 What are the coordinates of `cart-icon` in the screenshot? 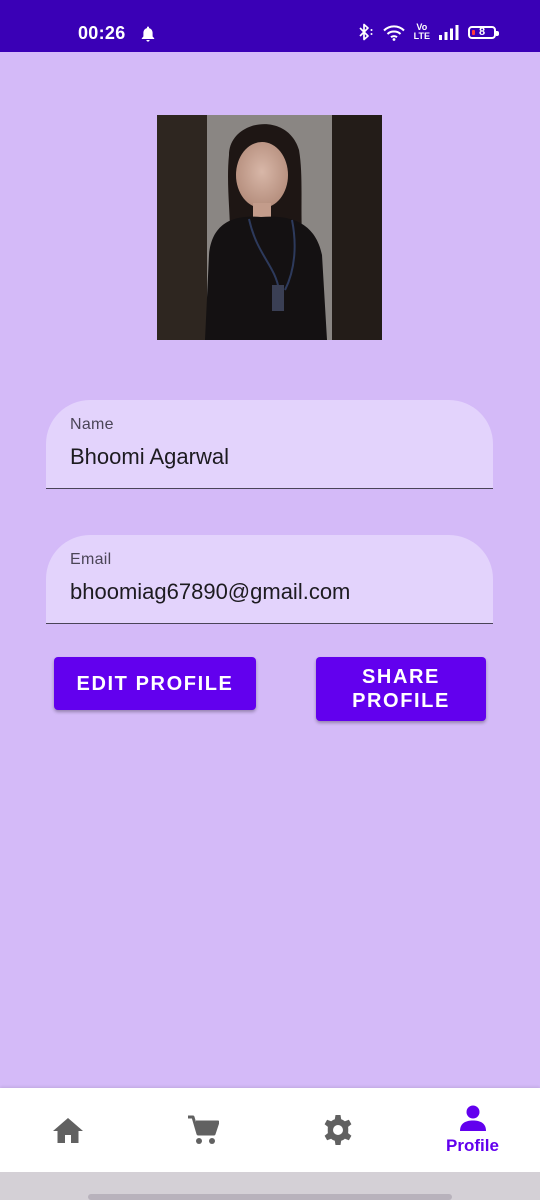 It's located at (203, 1129).